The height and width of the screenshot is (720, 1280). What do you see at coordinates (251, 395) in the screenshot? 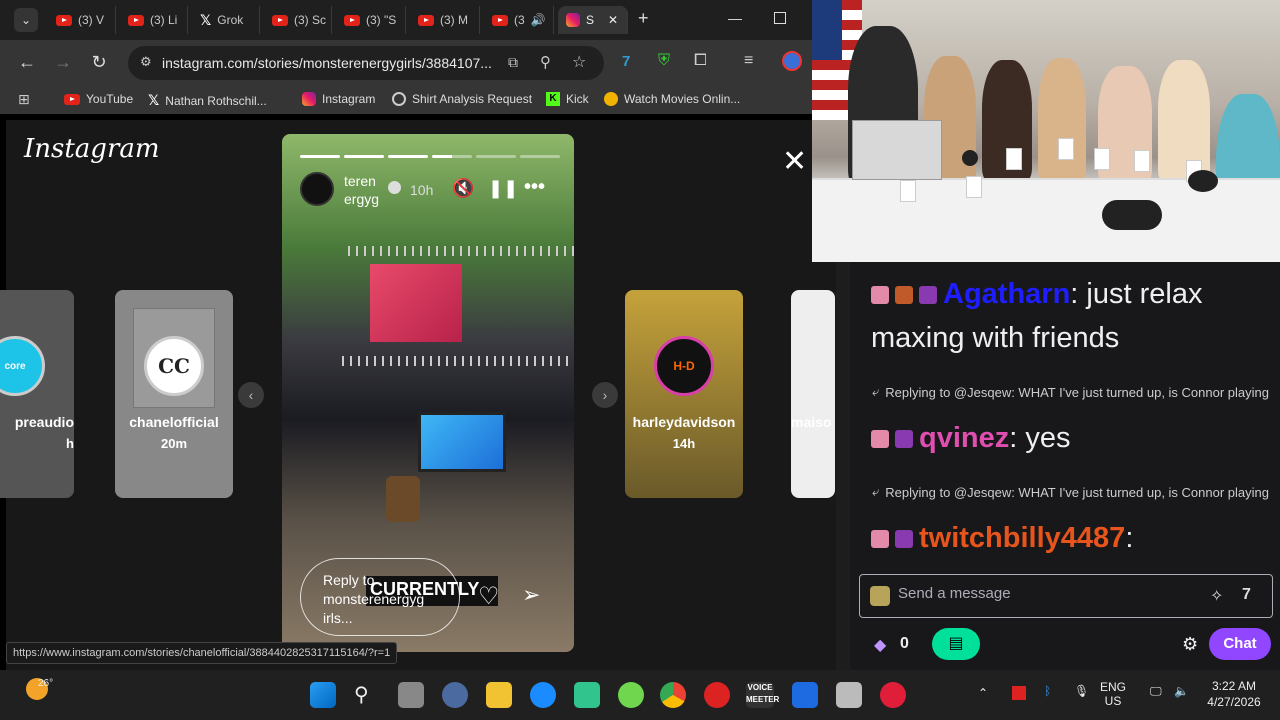
I see `previous-story-button: ‹` at bounding box center [251, 395].